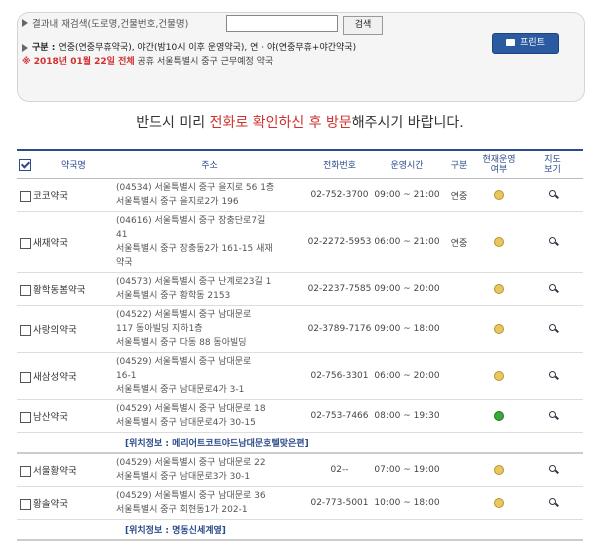  What do you see at coordinates (181, 343) in the screenshot?
I see `address-line: 서울특별시 중구 다동 88 동아빌딩` at bounding box center [181, 343].